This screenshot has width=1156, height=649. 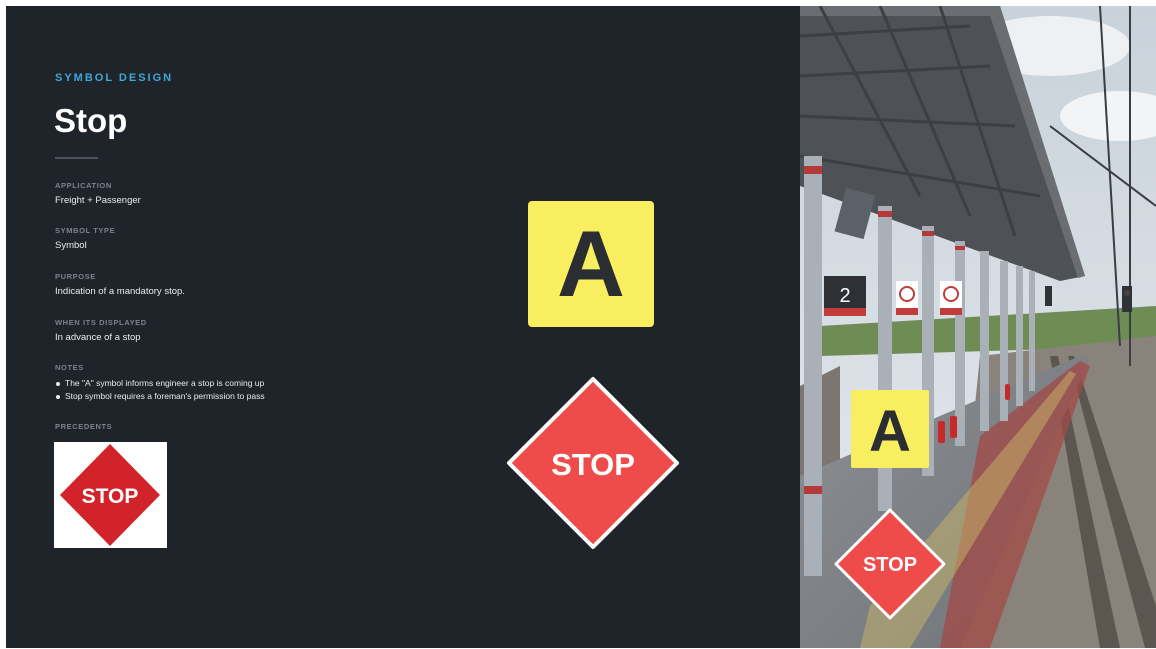 What do you see at coordinates (76, 158) in the screenshot?
I see `title-divider` at bounding box center [76, 158].